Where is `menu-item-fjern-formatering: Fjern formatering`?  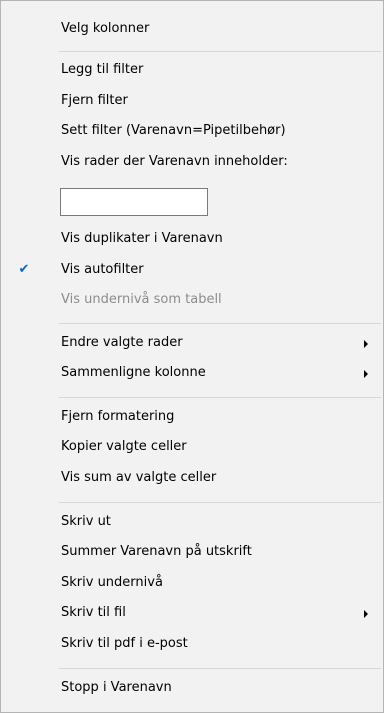
menu-item-fjern-formatering: Fjern formatering is located at coordinates (192, 417).